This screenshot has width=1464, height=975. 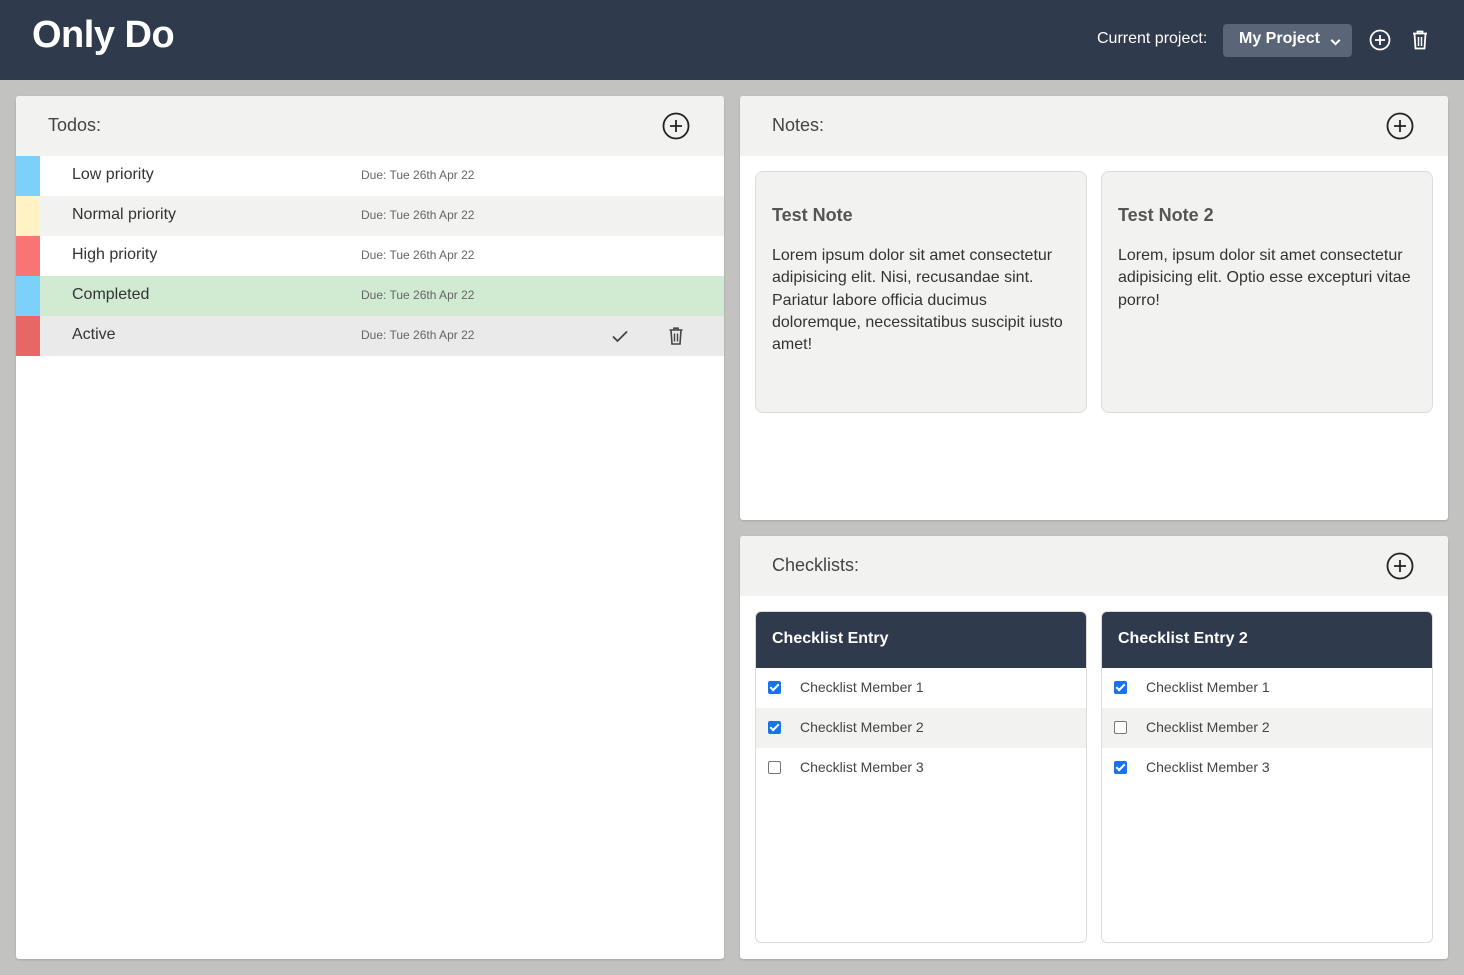 What do you see at coordinates (1279, 38) in the screenshot?
I see `project-select-value: My Project` at bounding box center [1279, 38].